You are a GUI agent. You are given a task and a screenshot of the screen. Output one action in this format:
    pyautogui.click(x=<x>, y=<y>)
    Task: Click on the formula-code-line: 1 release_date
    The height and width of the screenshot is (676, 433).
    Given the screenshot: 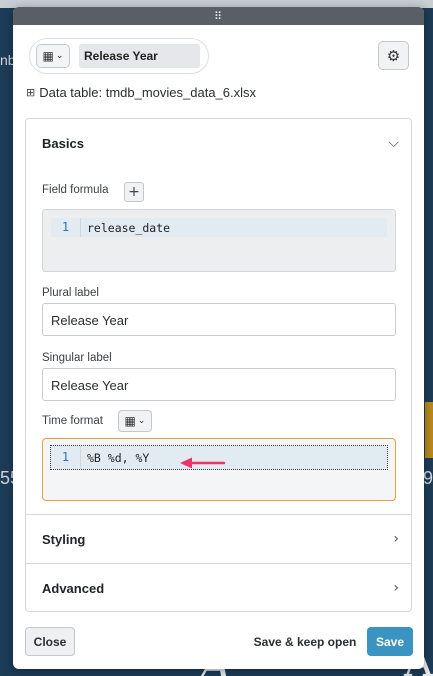 What is the action you would take?
    pyautogui.click(x=219, y=227)
    